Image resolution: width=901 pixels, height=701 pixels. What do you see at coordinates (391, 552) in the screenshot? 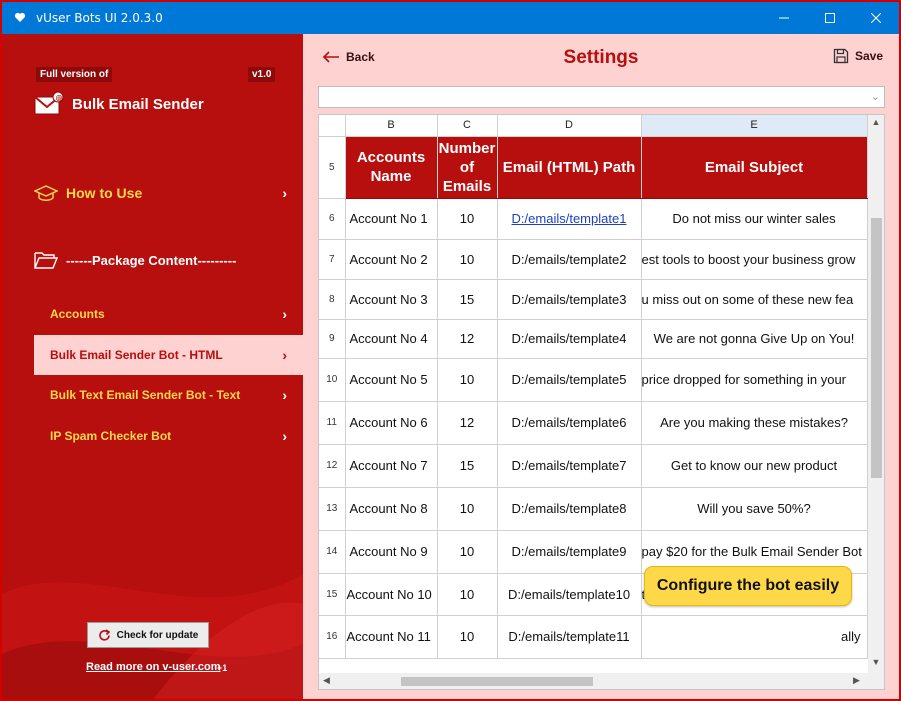
I see `cell-account-name: Account No 9` at bounding box center [391, 552].